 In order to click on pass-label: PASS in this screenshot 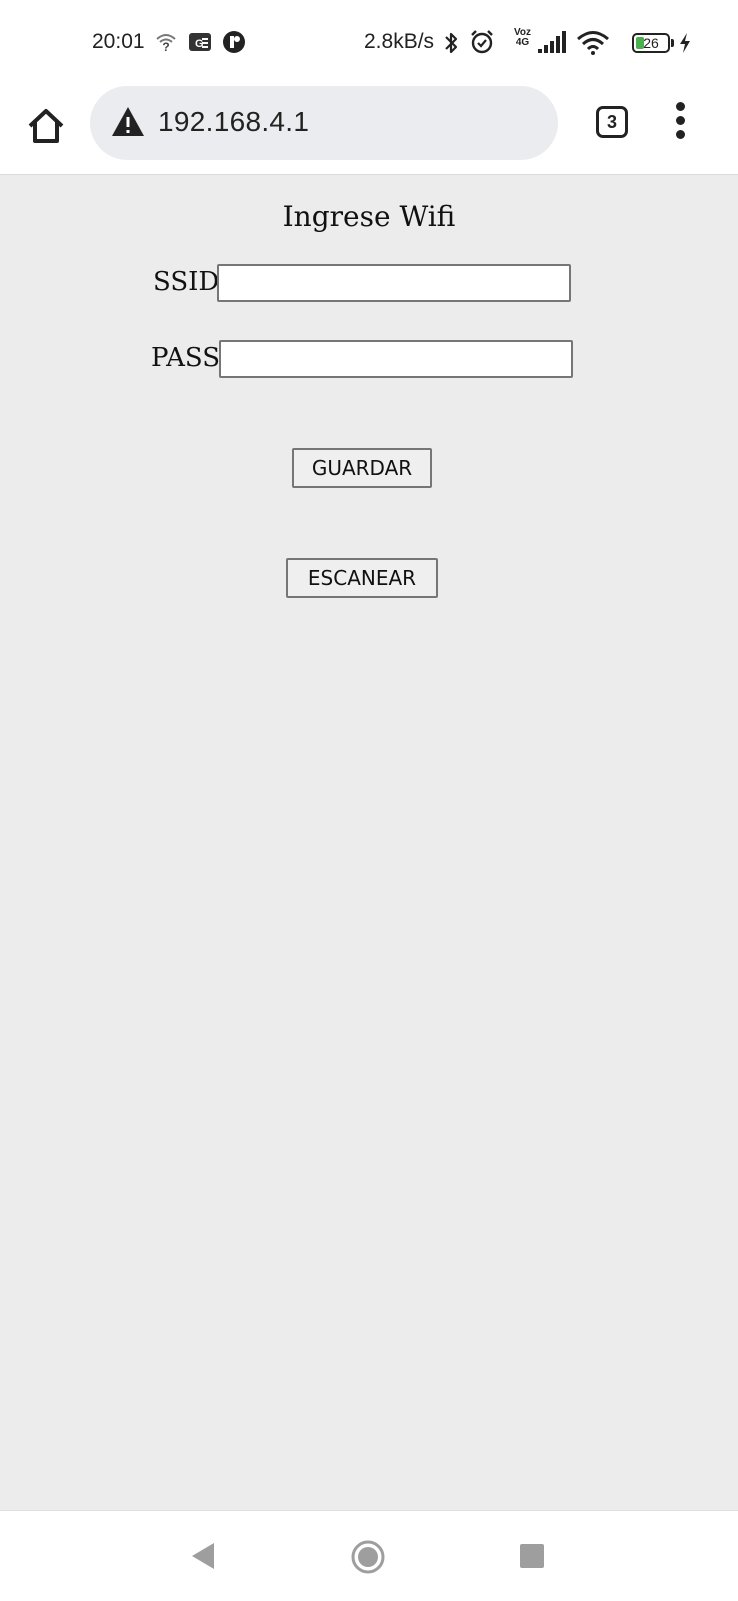, I will do `click(186, 358)`.